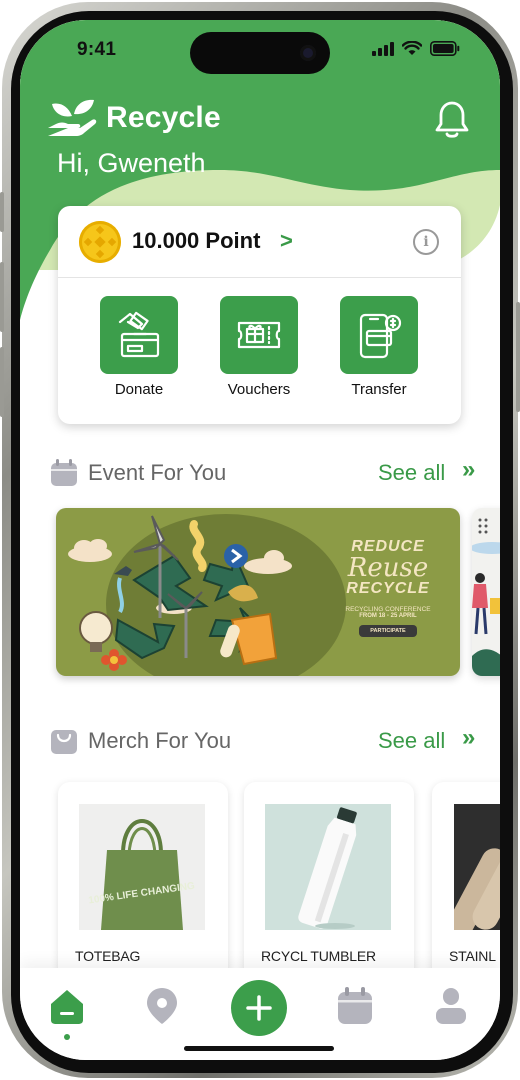 This screenshot has height=1080, width=520. What do you see at coordinates (162, 1006) in the screenshot?
I see `location-pin-icon` at bounding box center [162, 1006].